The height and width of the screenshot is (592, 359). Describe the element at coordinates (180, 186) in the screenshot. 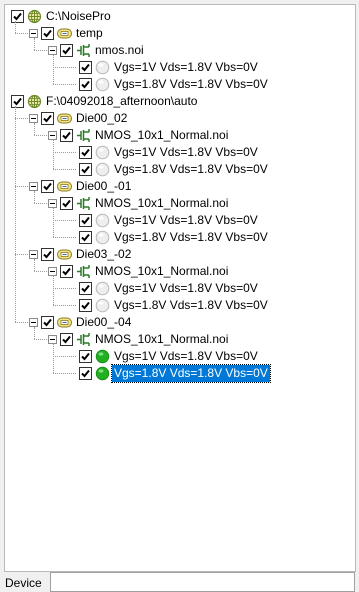

I see `tree-node: Die00_-01` at that location.